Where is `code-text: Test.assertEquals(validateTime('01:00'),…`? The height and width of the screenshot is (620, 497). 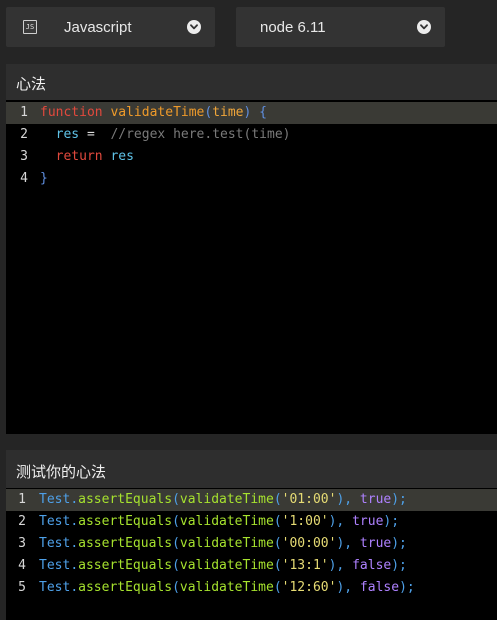
code-text: Test.assertEquals(validateTime('01:00'),… is located at coordinates (223, 500).